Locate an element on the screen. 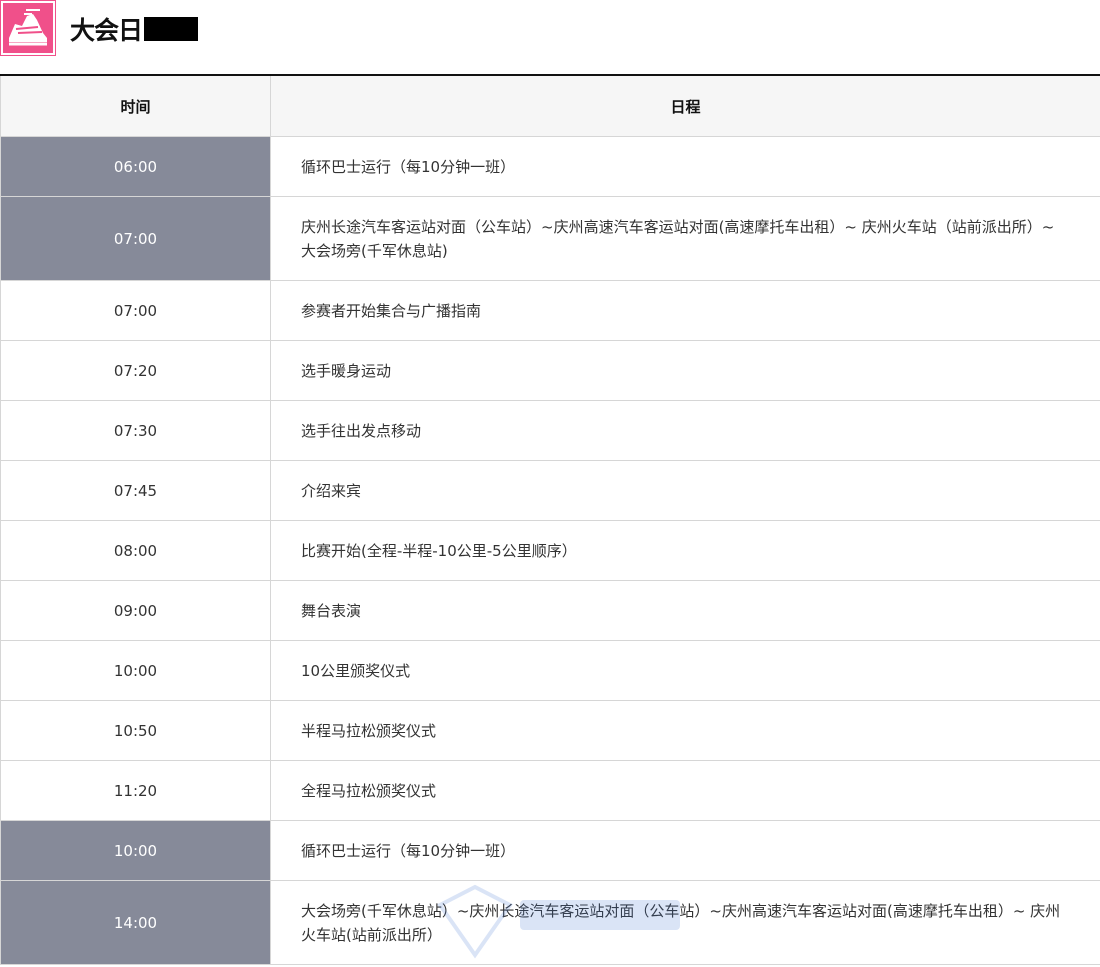  table-row: 08:00 比赛开始(全程-半程-10公里-5公里顺序） is located at coordinates (550, 550).